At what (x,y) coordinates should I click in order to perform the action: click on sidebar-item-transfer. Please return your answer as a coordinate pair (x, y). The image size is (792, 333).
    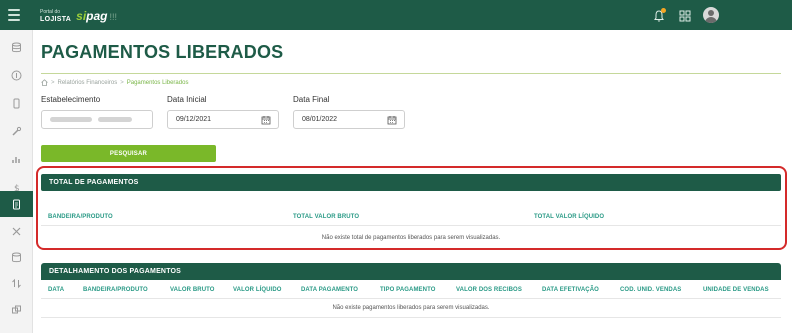
    Looking at the image, I should click on (16, 283).